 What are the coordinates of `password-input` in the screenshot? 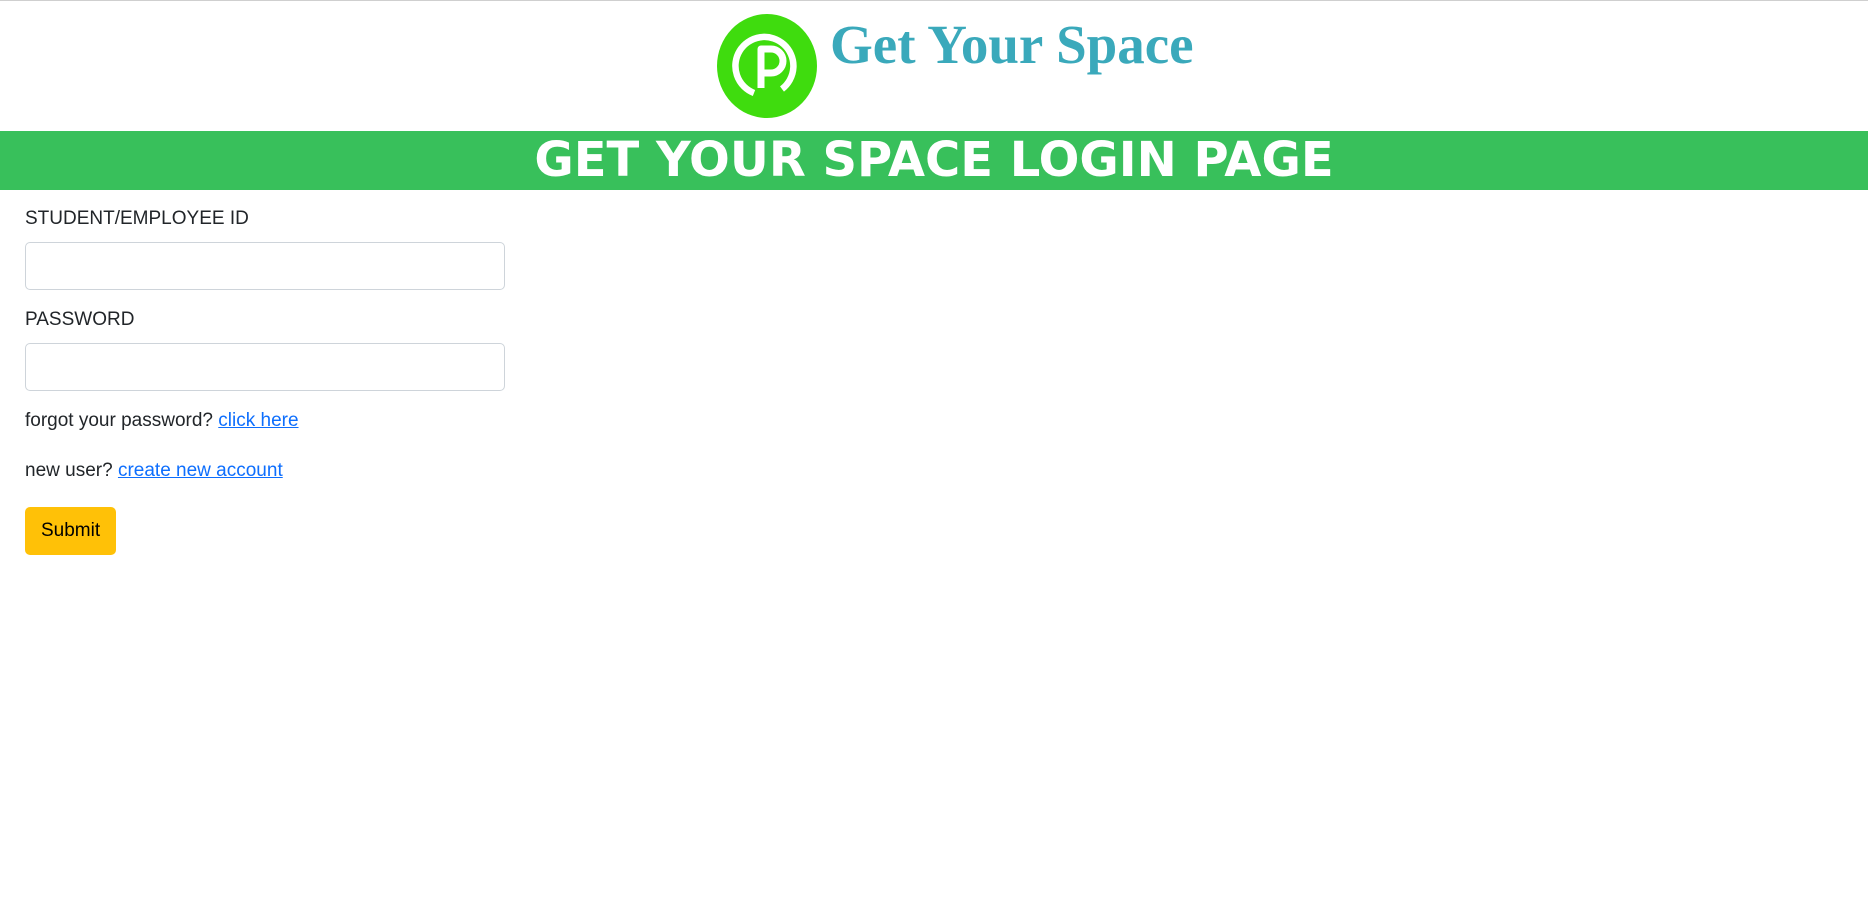 It's located at (265, 367).